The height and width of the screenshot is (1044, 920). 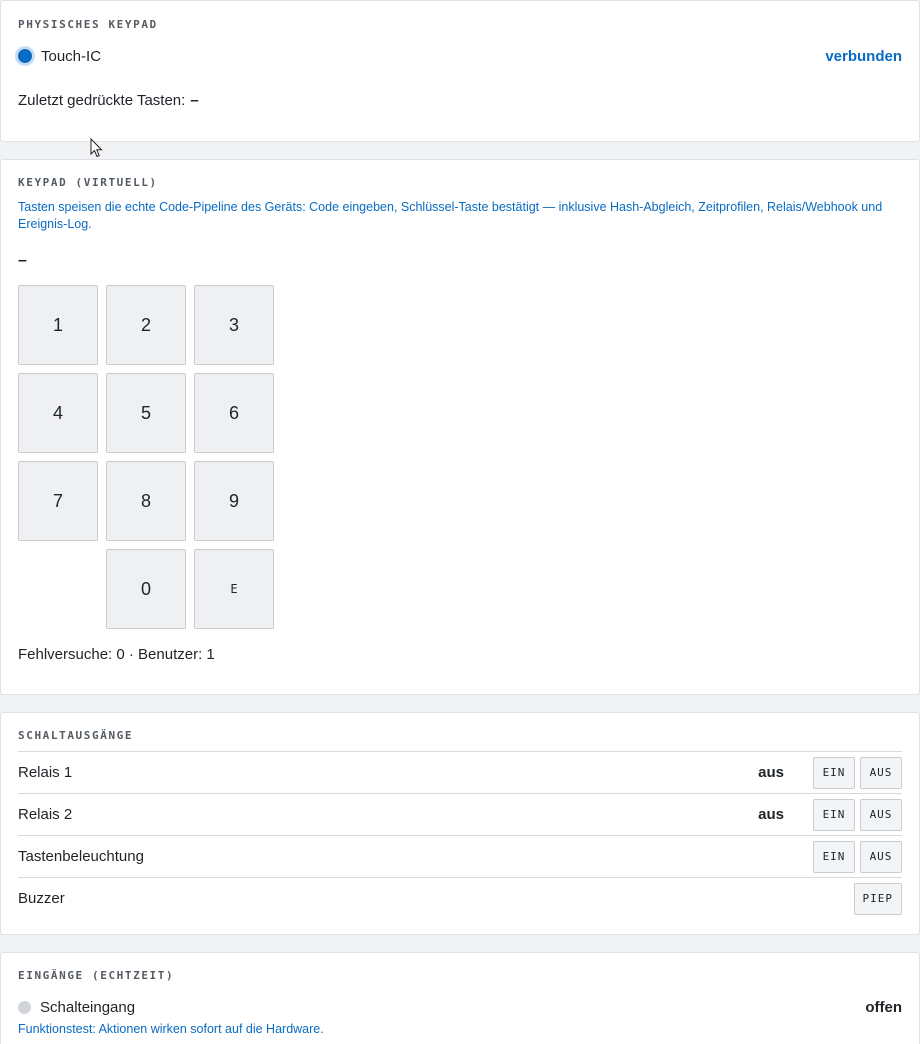 What do you see at coordinates (45, 814) in the screenshot?
I see `output-name: Relais 2` at bounding box center [45, 814].